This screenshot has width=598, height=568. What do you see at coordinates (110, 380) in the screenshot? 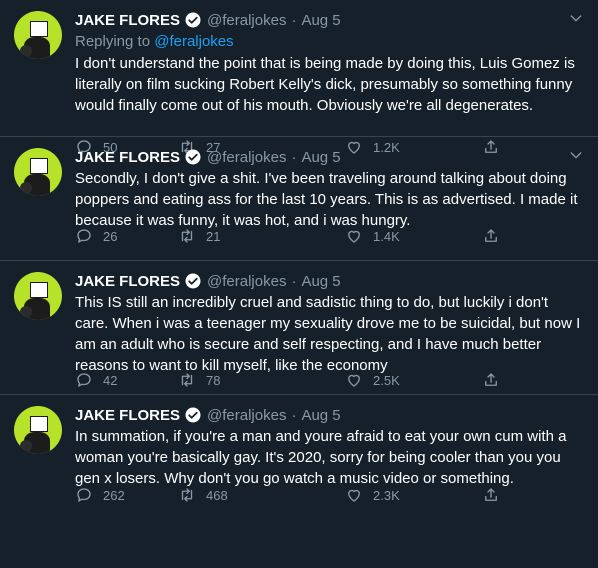
I see `reply-count: 42` at bounding box center [110, 380].